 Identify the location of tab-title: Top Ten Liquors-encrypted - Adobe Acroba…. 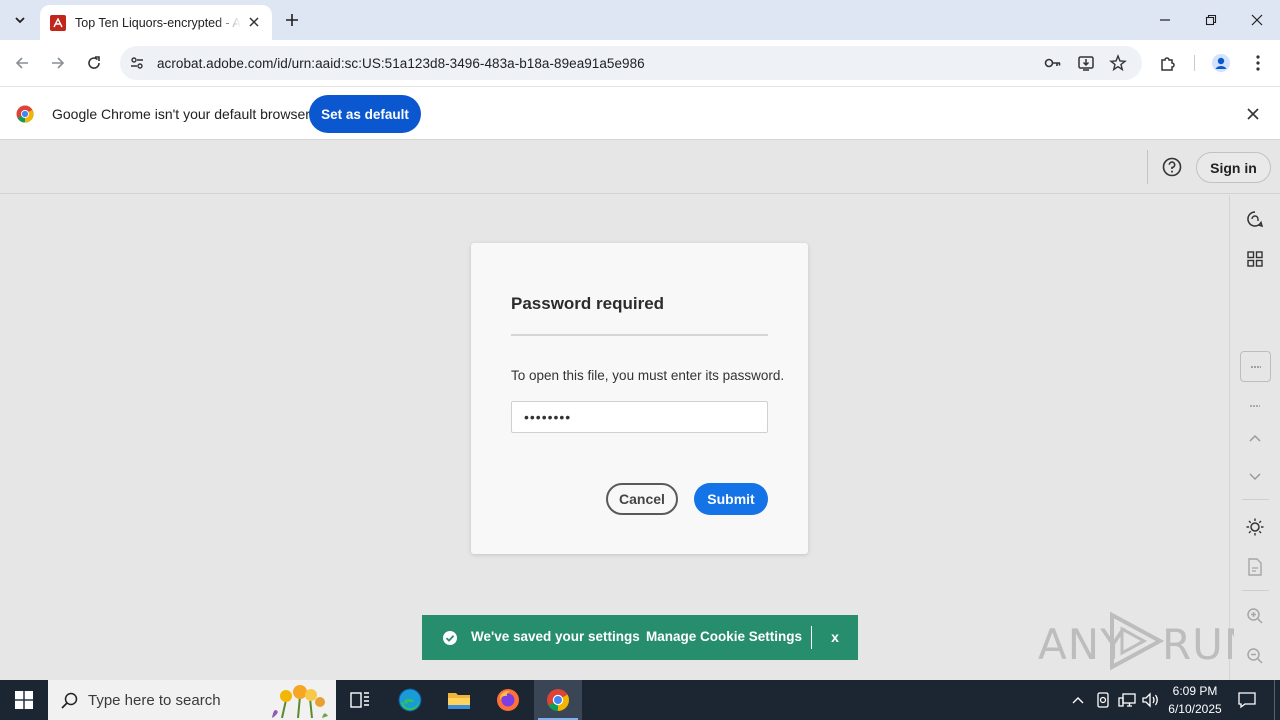
(158, 22).